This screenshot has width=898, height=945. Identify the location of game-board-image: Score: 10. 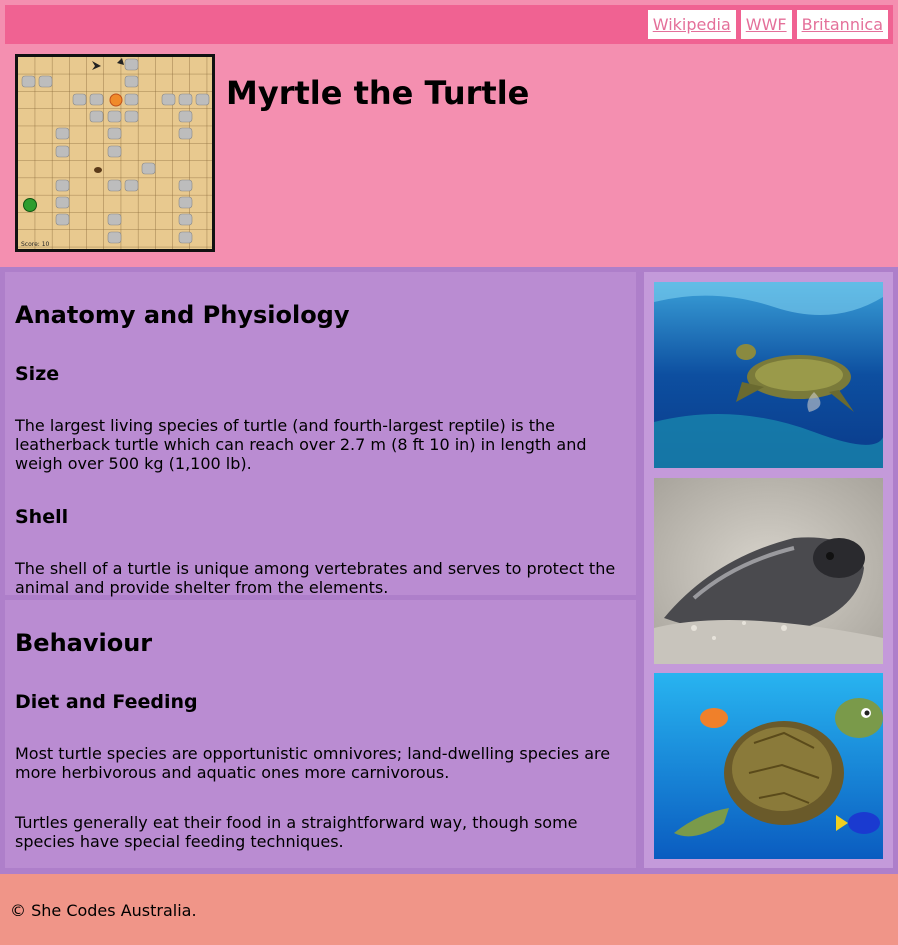
(115, 153).